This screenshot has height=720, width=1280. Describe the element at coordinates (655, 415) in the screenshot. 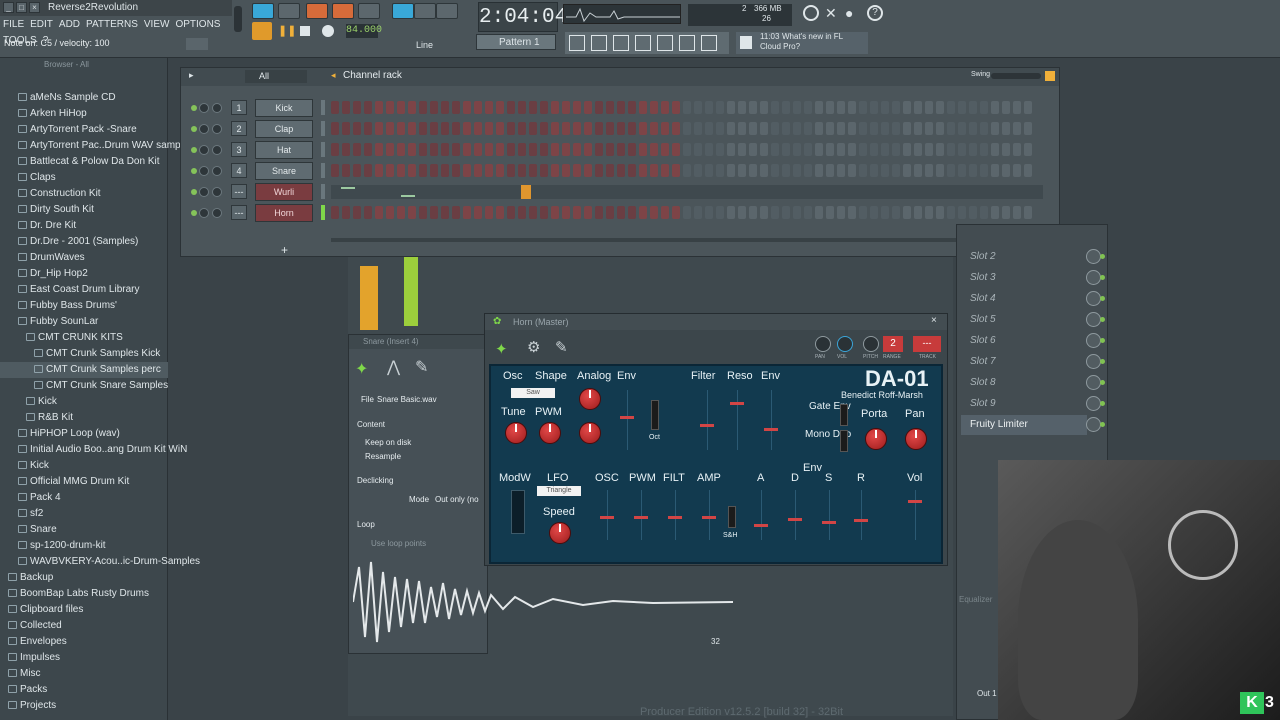

I see `octave-switch` at that location.